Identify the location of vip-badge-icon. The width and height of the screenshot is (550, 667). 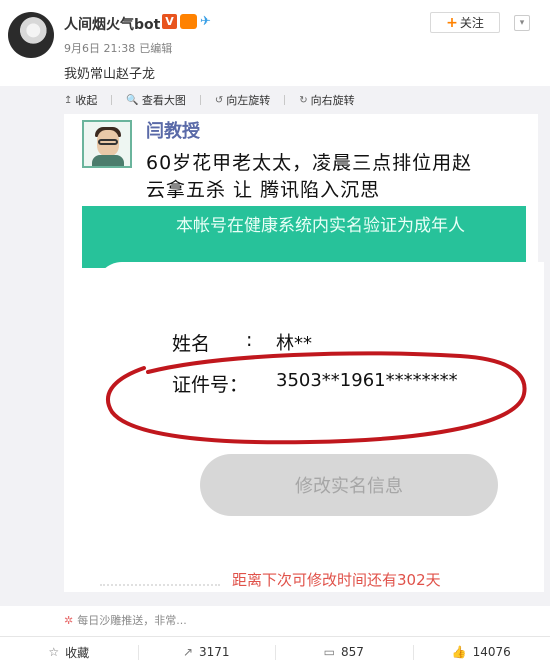
(188, 21).